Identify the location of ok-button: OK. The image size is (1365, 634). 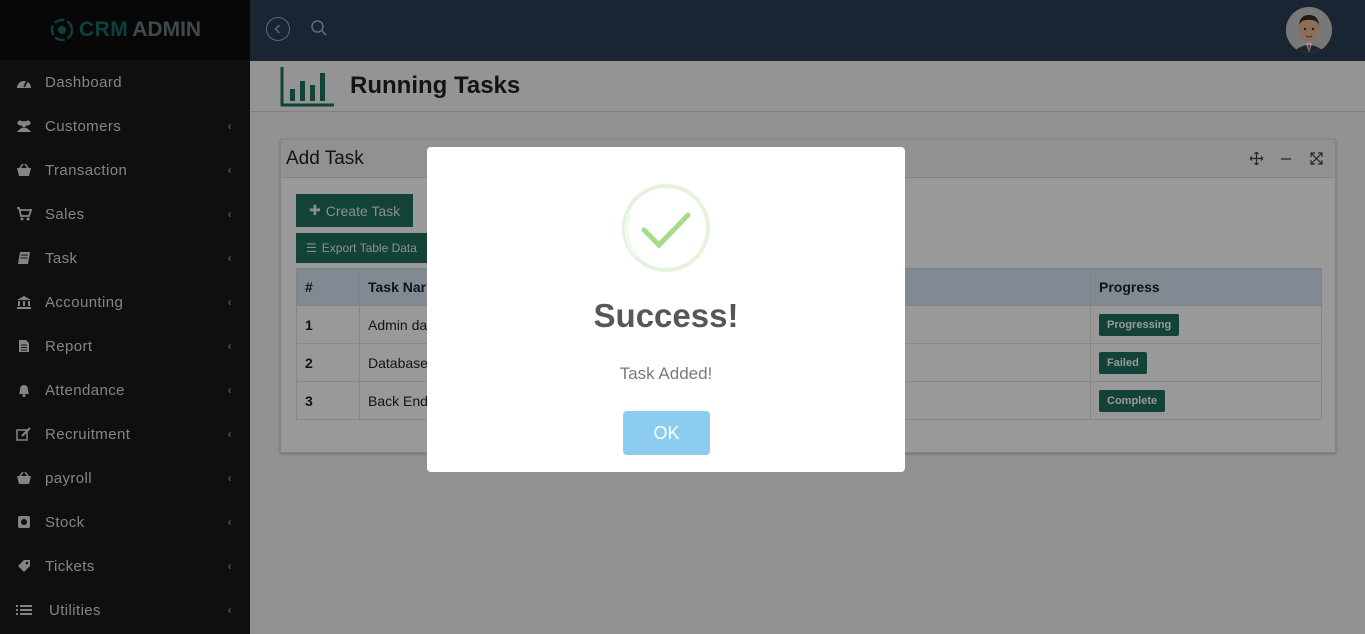
(666, 433).